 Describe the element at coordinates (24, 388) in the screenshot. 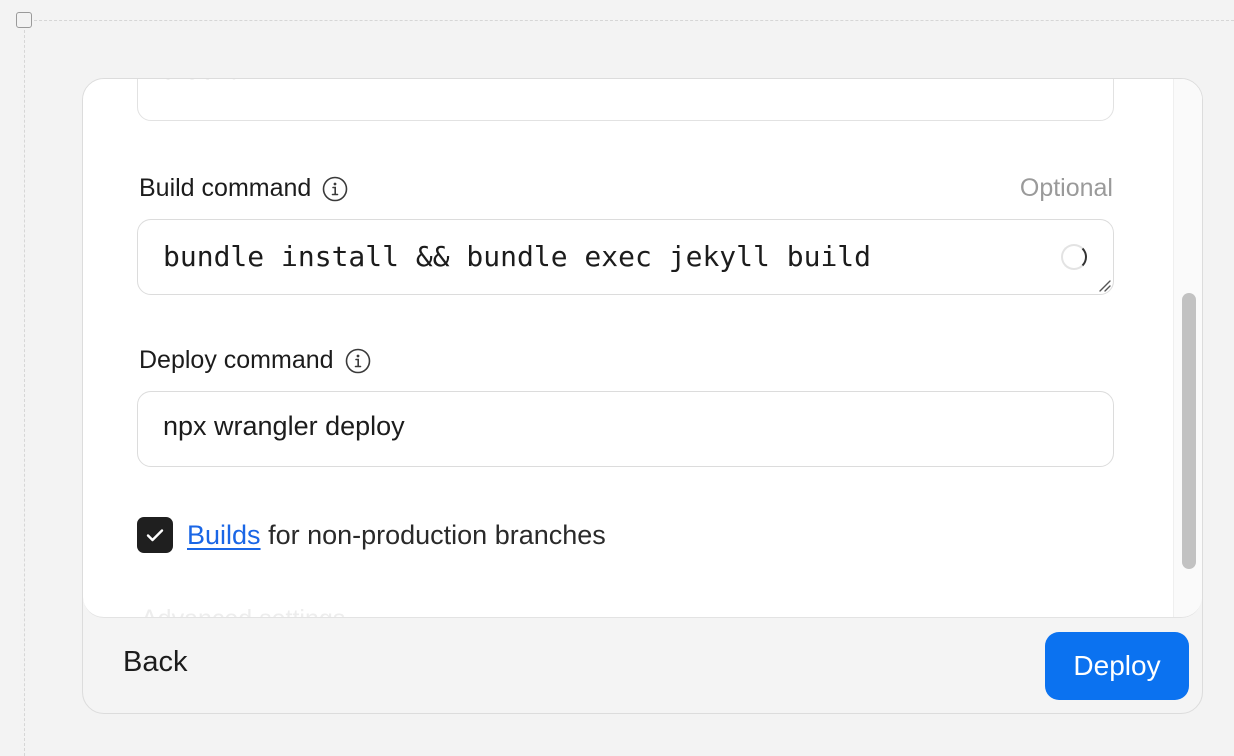

I see `canvas-guide-vertical` at that location.